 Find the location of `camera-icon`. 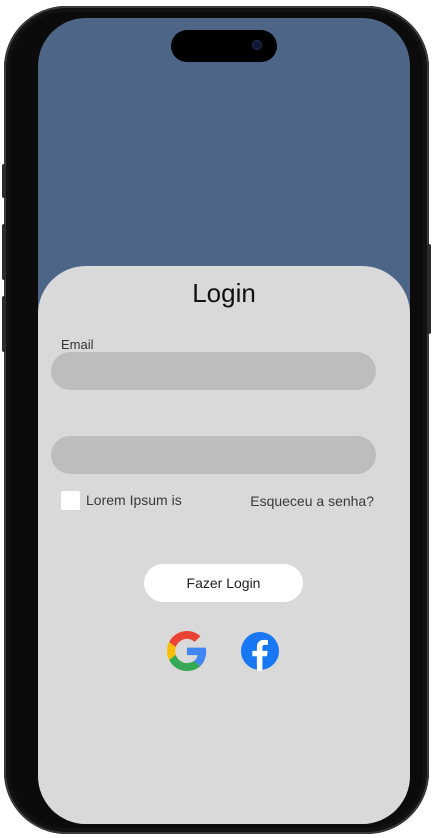

camera-icon is located at coordinates (257, 45).